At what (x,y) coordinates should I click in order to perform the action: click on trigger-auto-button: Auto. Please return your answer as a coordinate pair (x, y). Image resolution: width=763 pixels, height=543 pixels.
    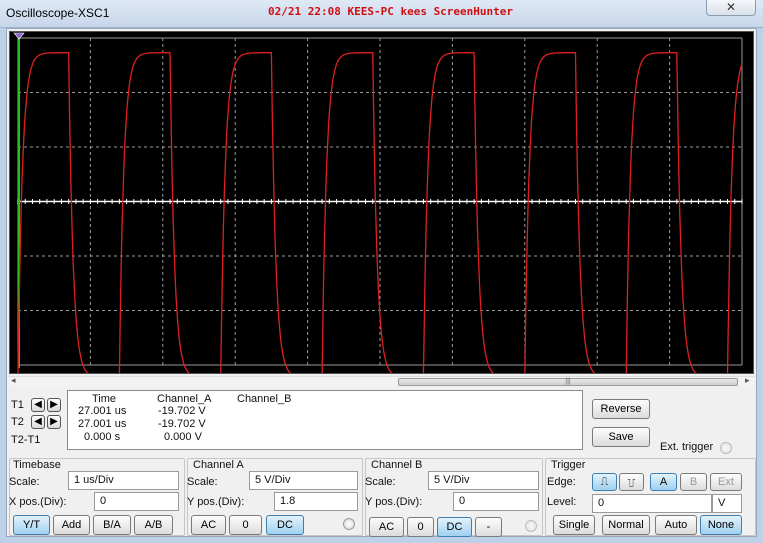
    Looking at the image, I should click on (676, 525).